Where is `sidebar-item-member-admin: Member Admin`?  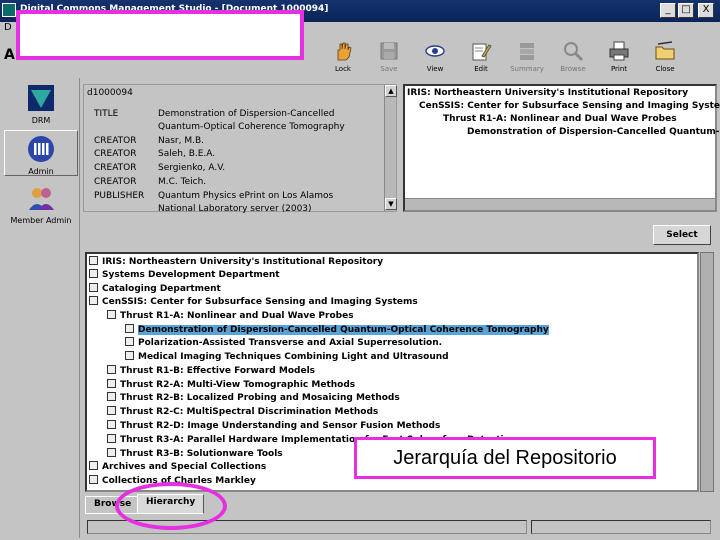
sidebar-item-member-admin: Member Admin is located at coordinates (41, 203).